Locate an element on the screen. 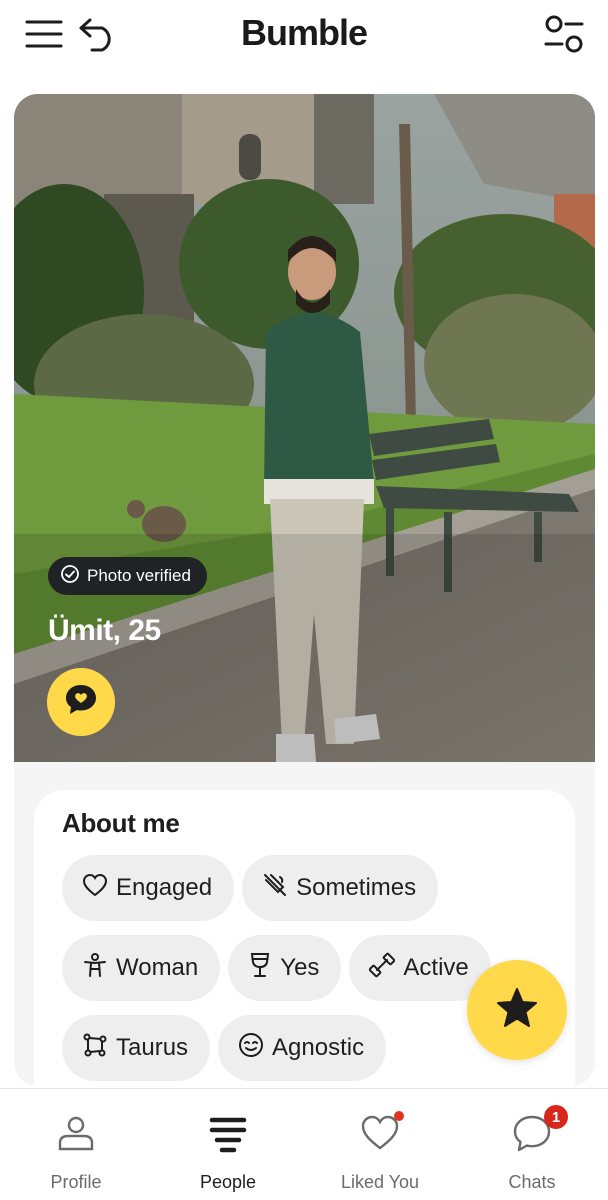  chip-label: Sometimes is located at coordinates (356, 887).